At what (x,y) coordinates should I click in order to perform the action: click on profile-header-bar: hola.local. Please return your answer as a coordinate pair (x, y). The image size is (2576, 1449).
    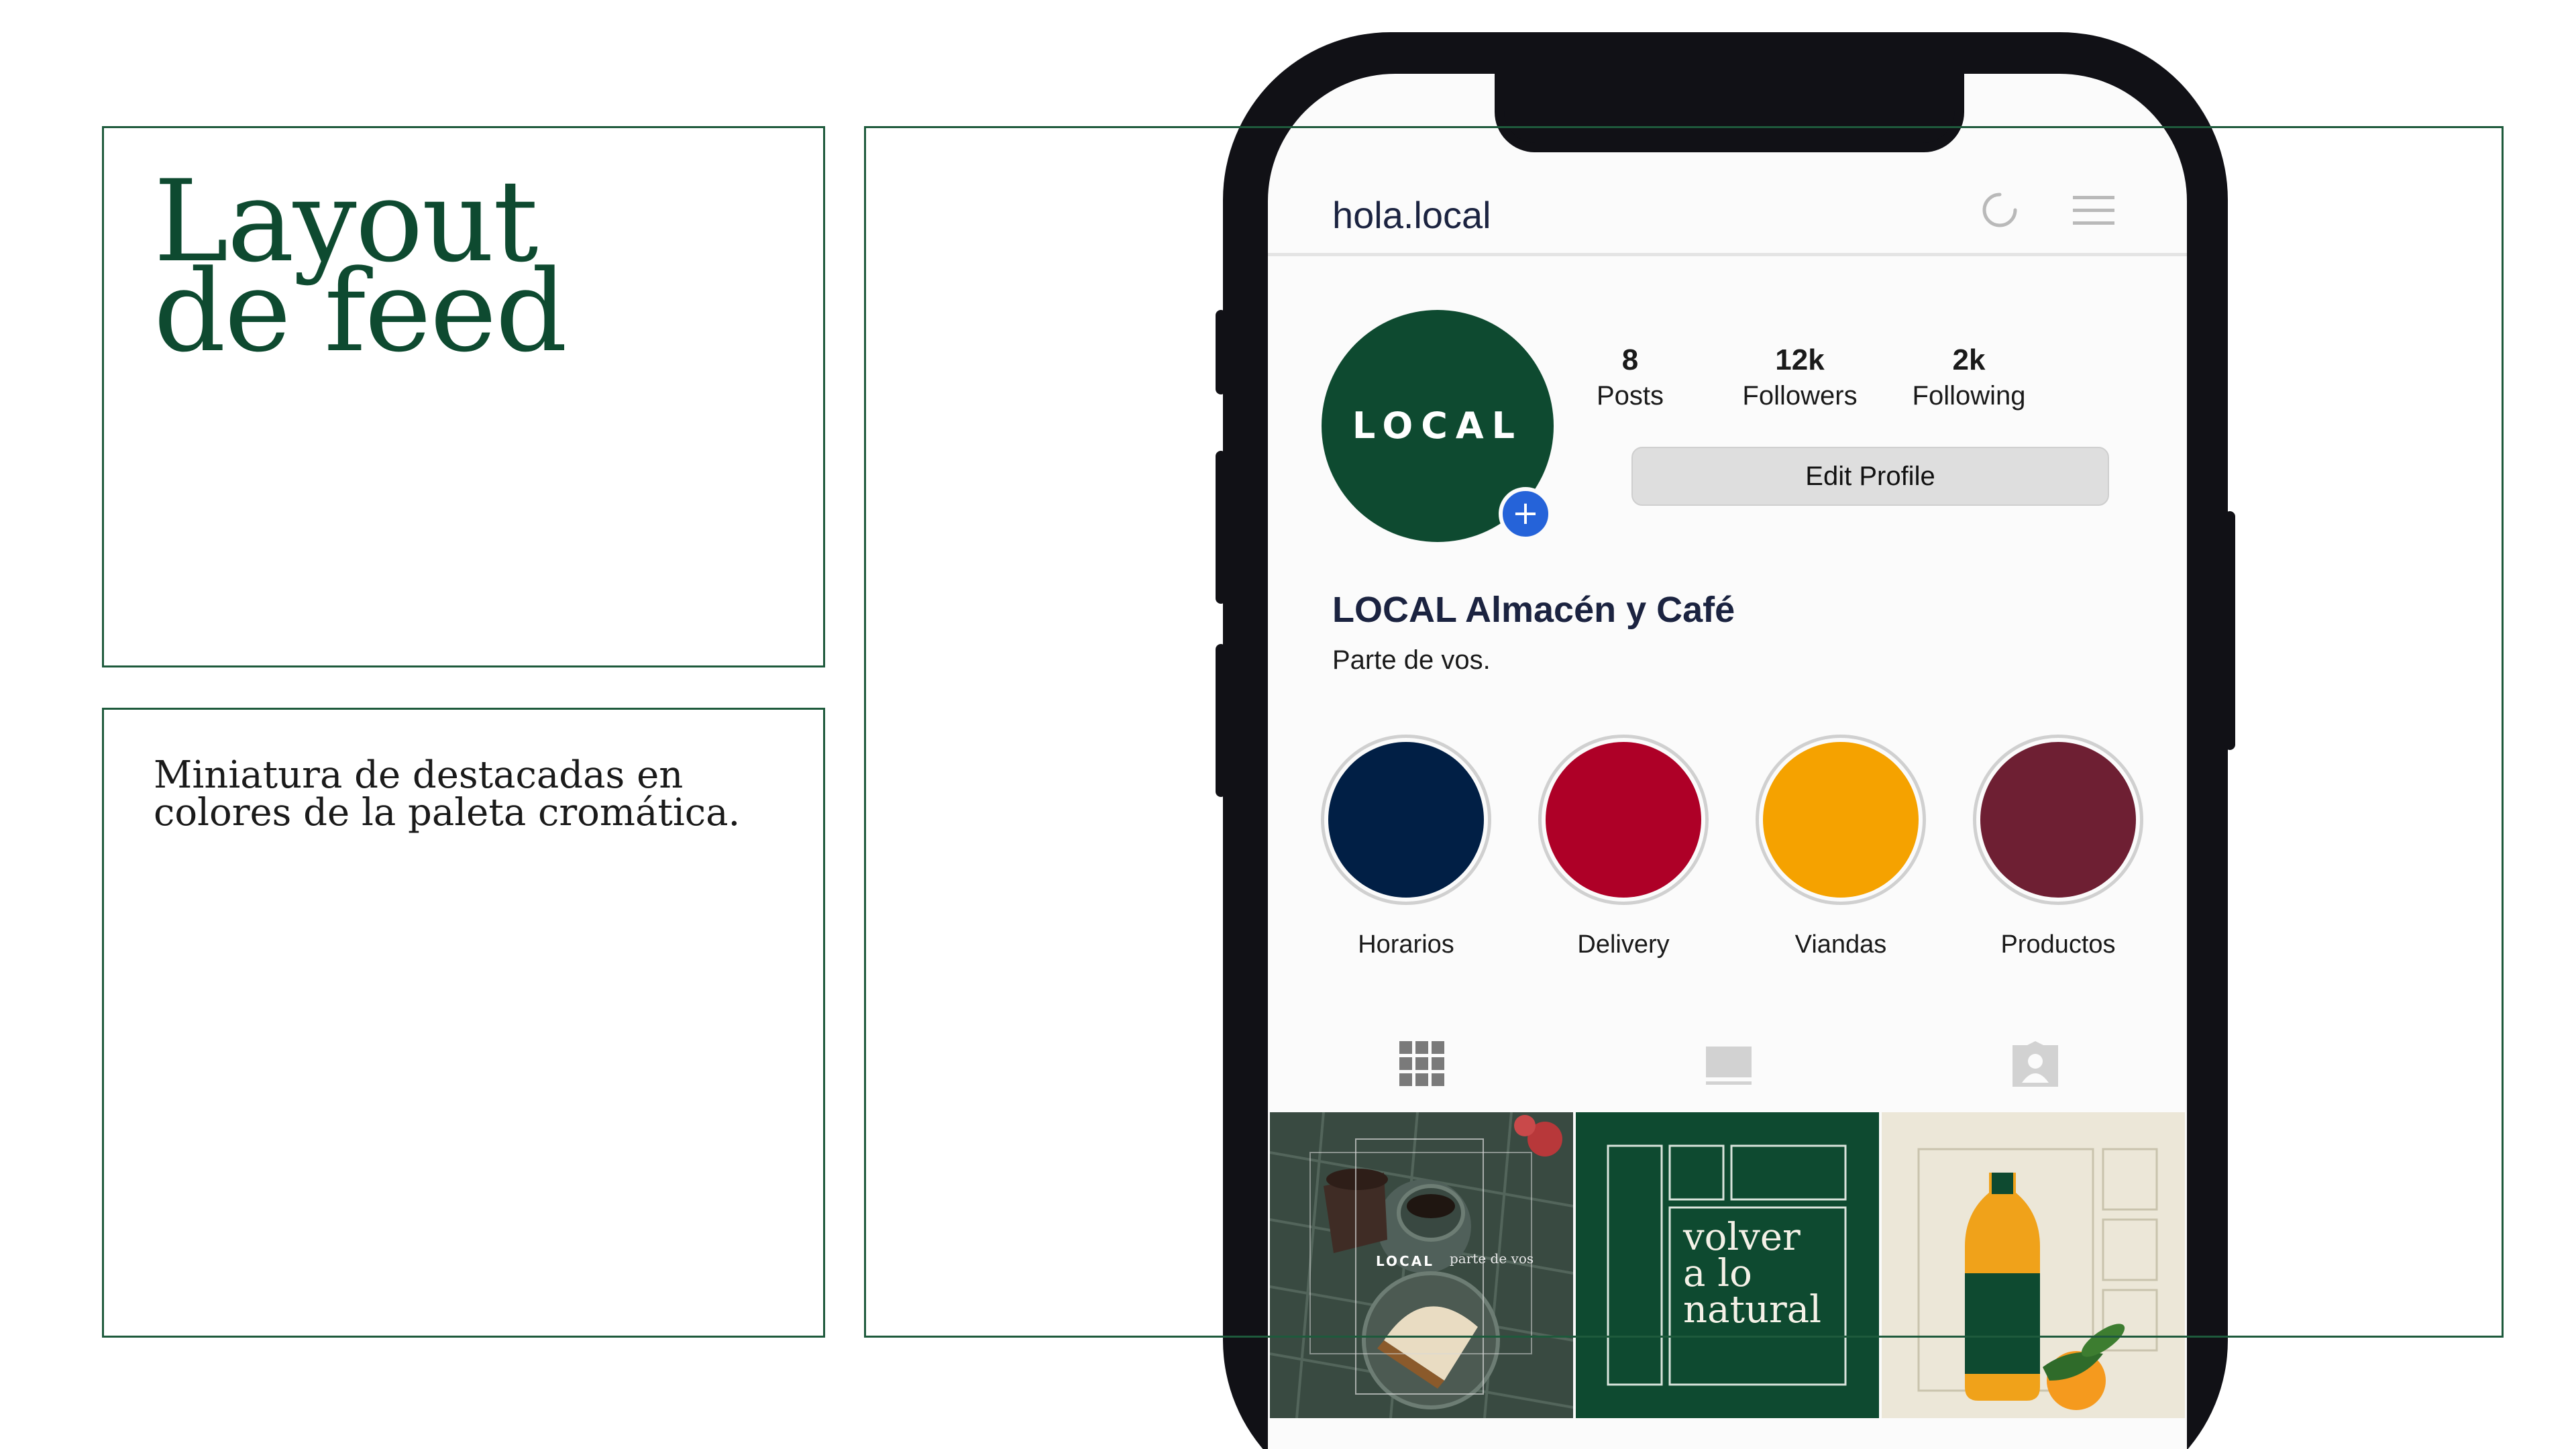
    Looking at the image, I should click on (1727, 215).